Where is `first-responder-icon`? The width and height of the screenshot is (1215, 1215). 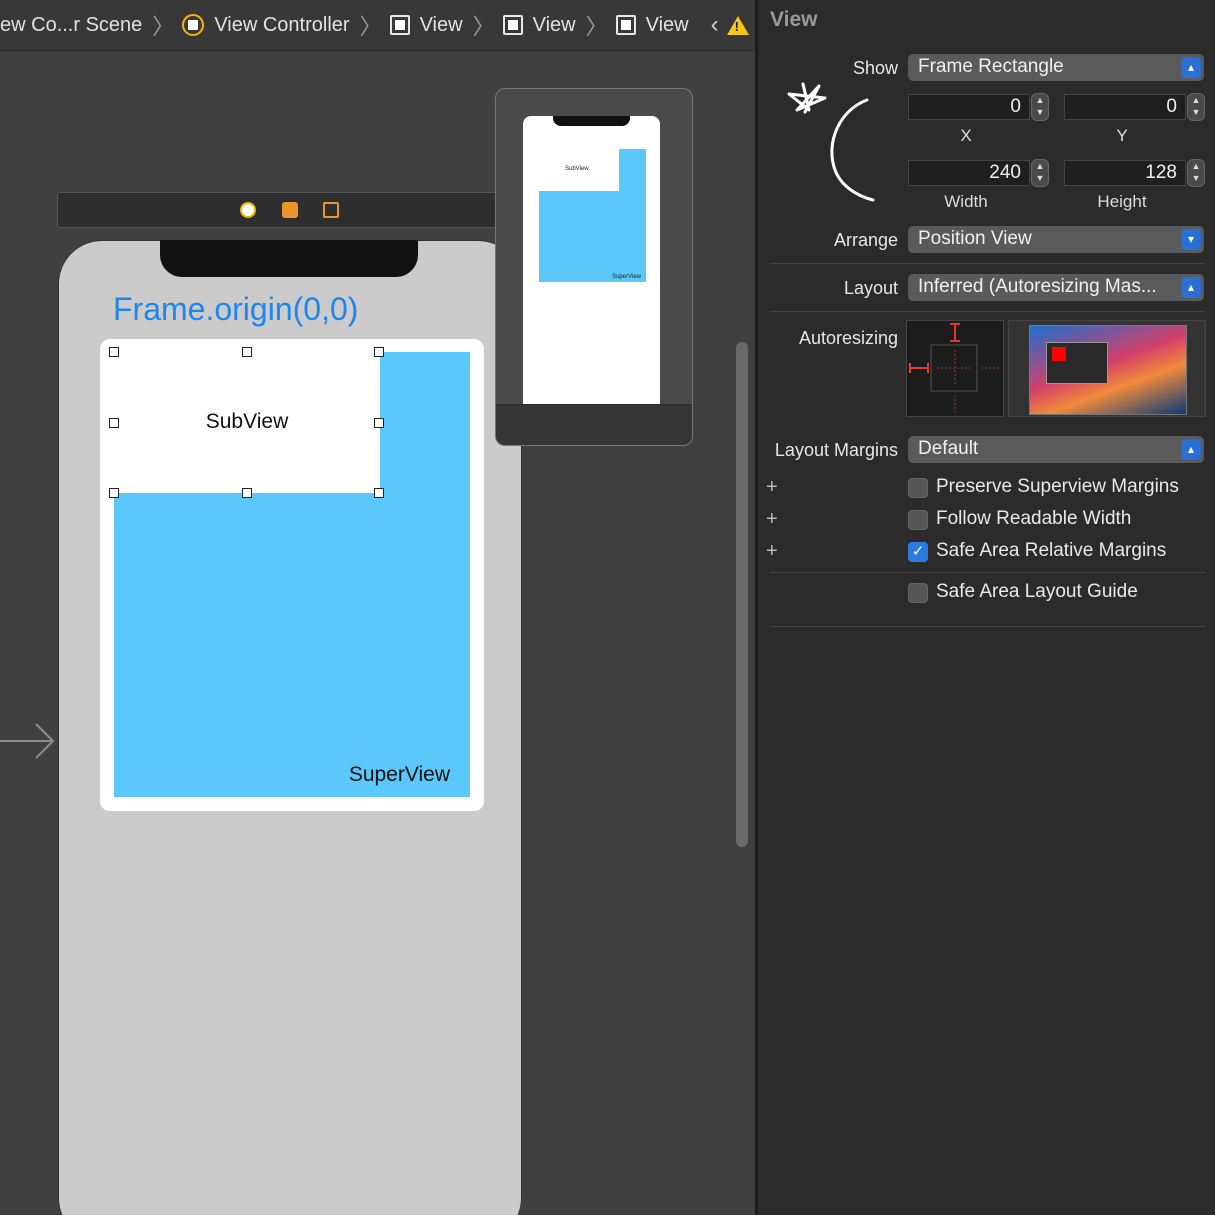 first-responder-icon is located at coordinates (290, 210).